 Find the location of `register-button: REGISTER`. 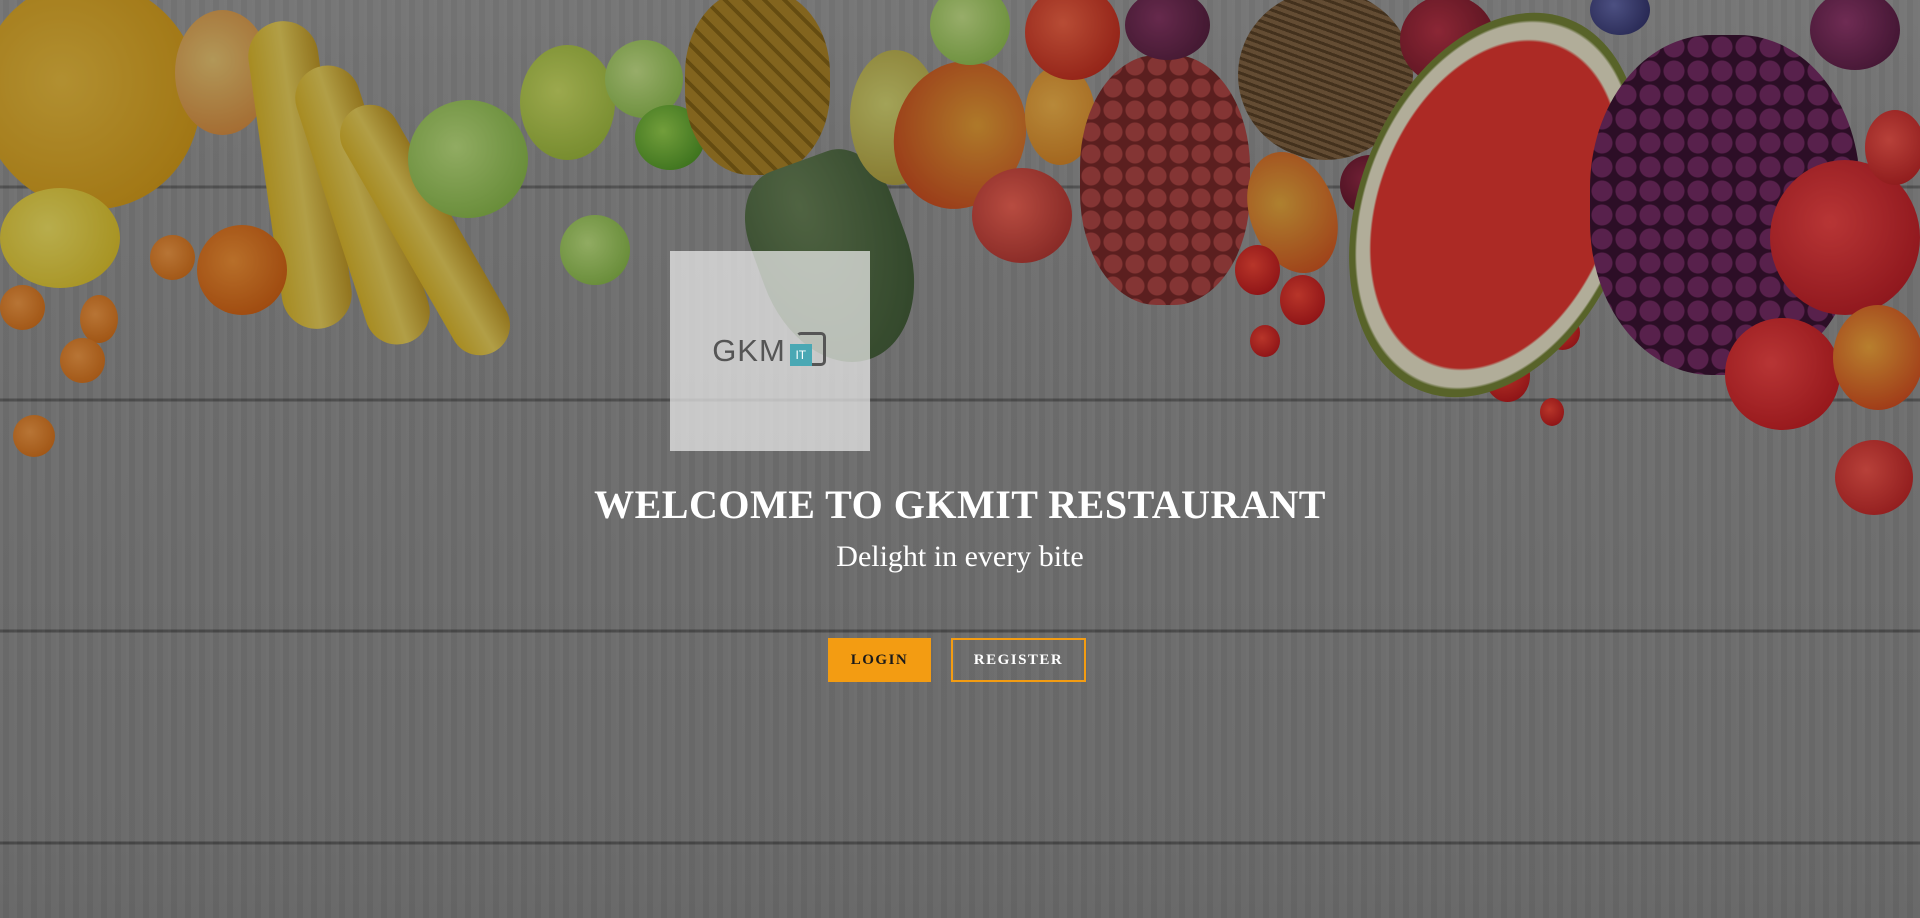

register-button: REGISTER is located at coordinates (1018, 660).